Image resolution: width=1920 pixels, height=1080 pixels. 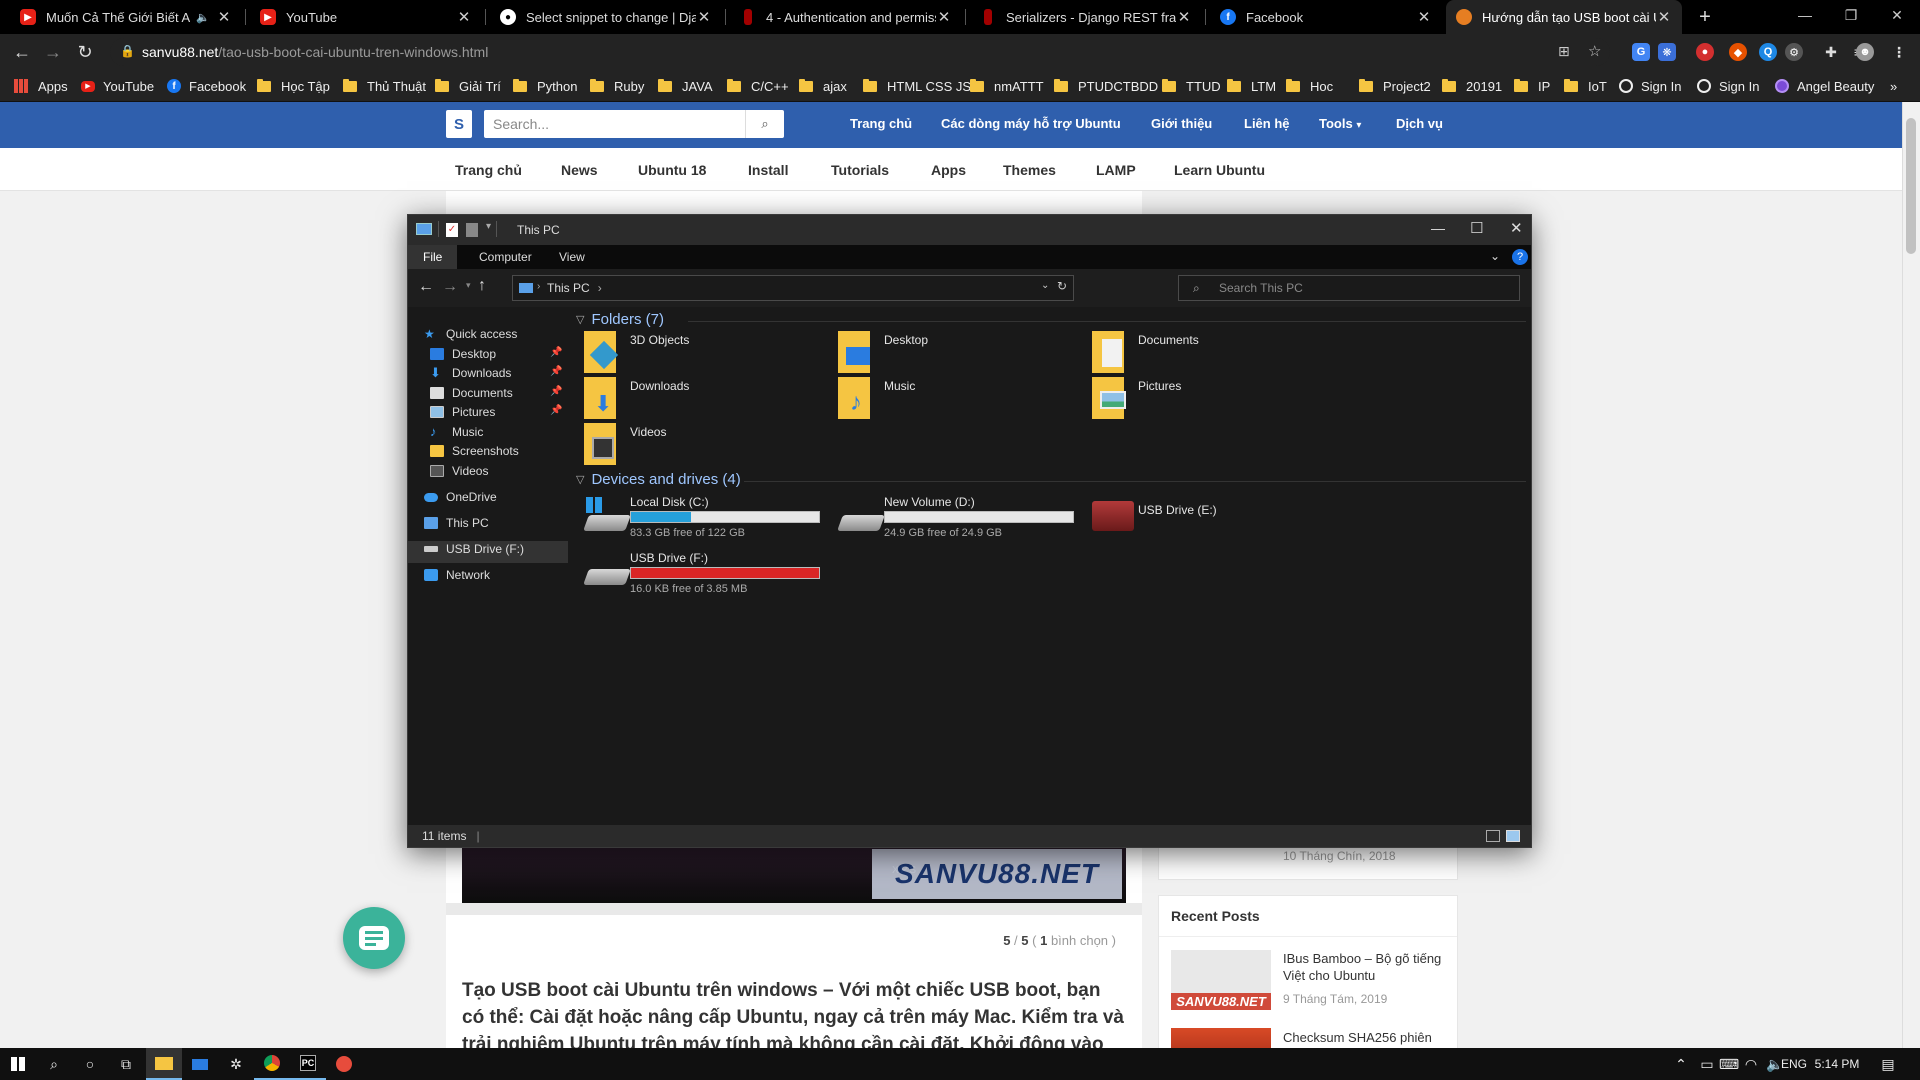 I want to click on cortana-icon: ○, so click(x=90, y=1064).